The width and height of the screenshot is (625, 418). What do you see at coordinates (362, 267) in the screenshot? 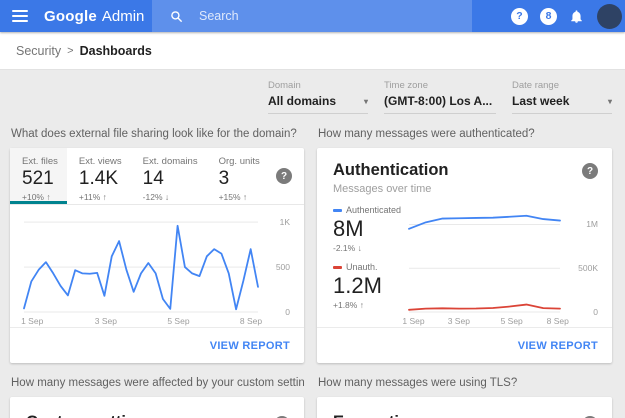
I see `legend-label: Unauth.` at bounding box center [362, 267].